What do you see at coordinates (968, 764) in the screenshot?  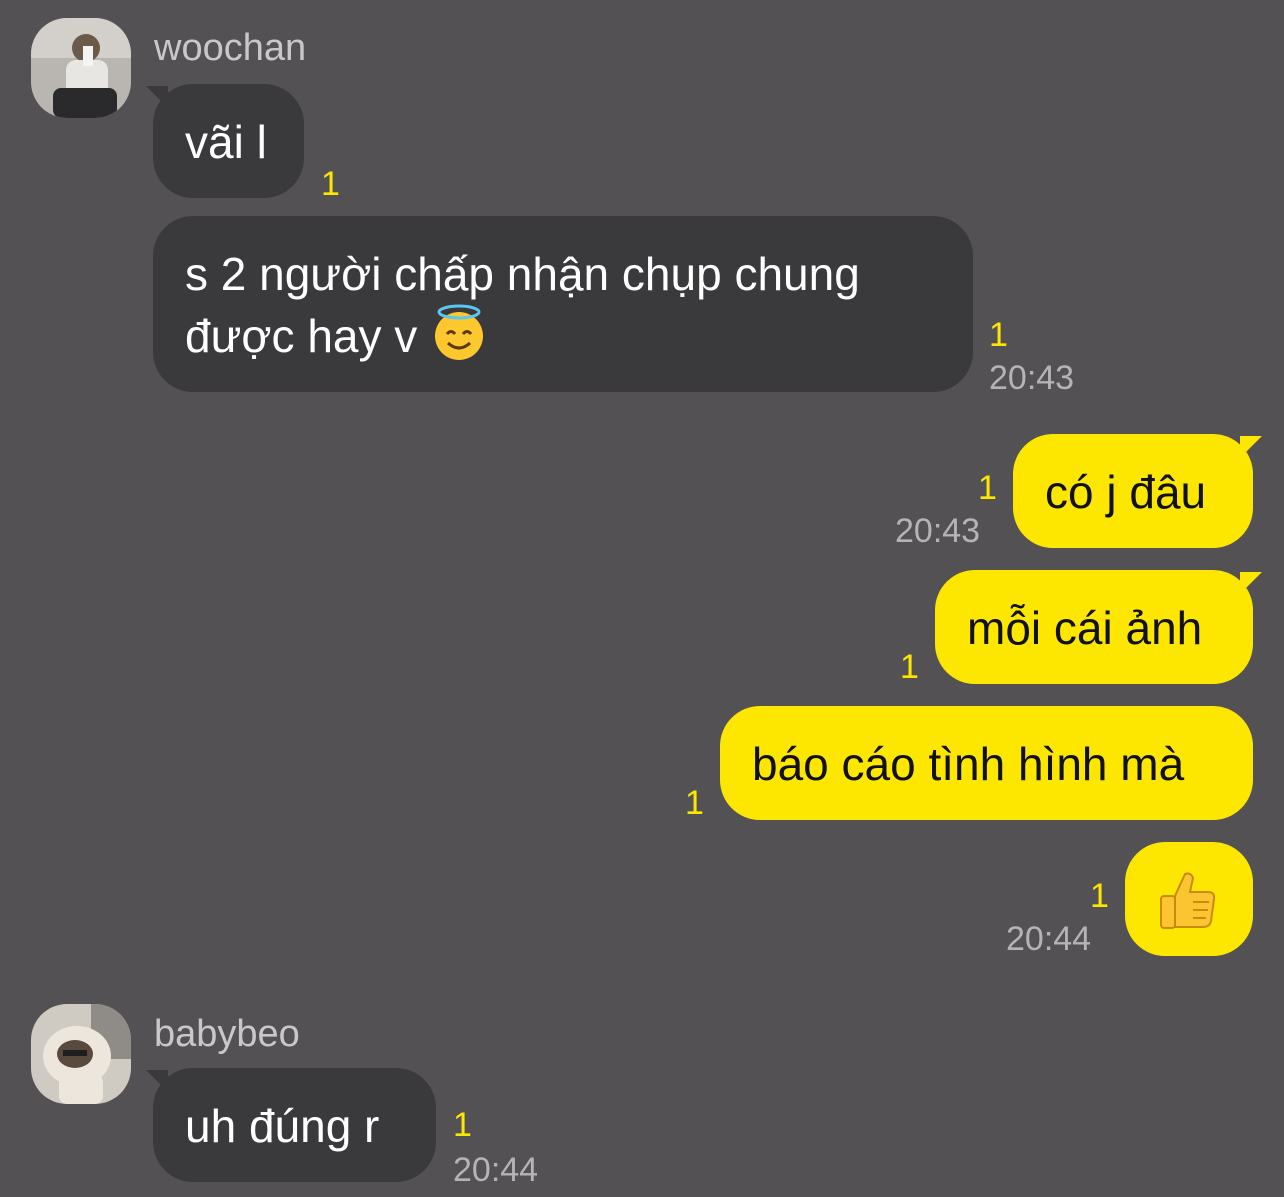 I see `message-text: báo cáo tình hình mà` at bounding box center [968, 764].